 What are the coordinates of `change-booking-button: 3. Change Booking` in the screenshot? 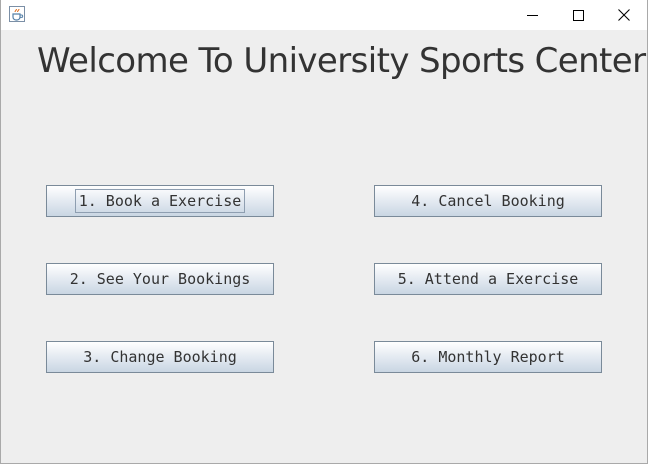 It's located at (160, 357).